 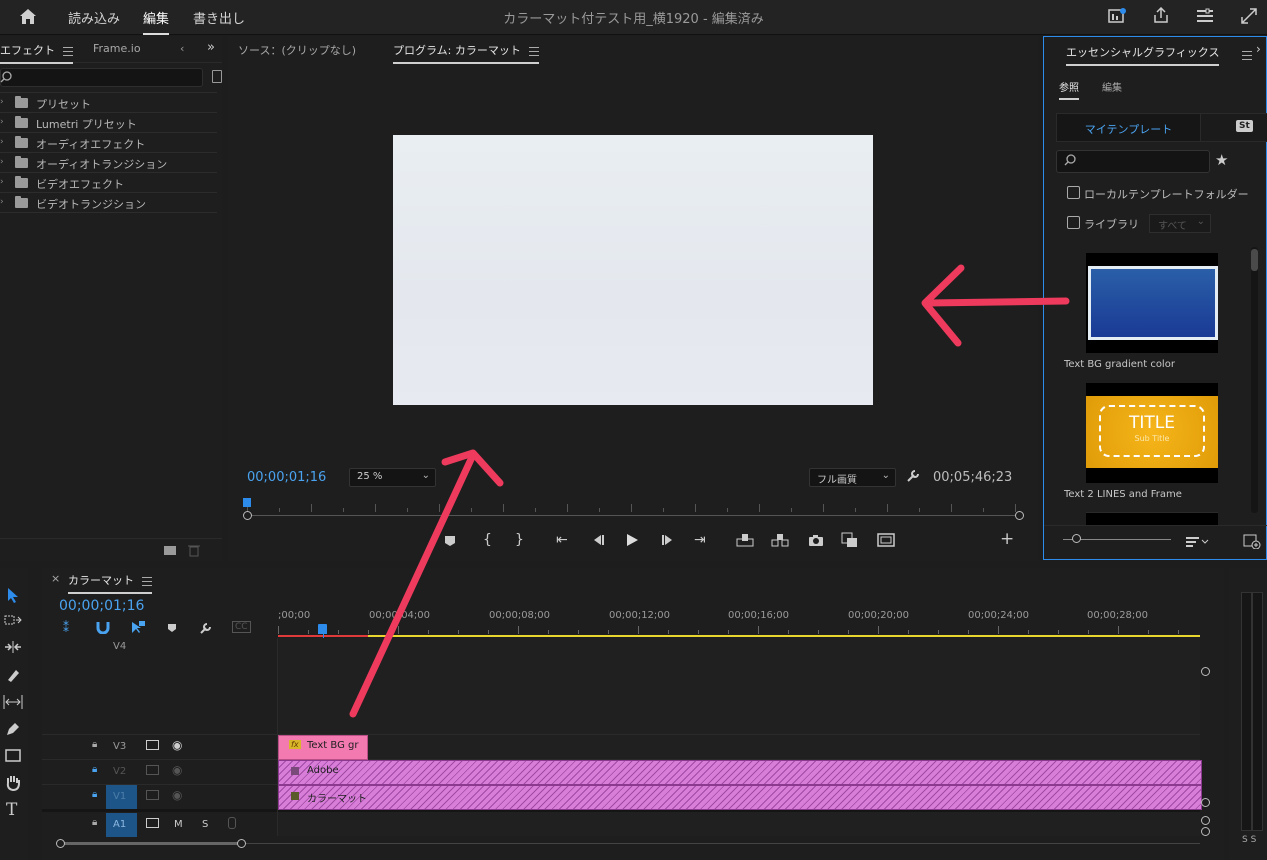 What do you see at coordinates (194, 550) in the screenshot?
I see `trash-icon` at bounding box center [194, 550].